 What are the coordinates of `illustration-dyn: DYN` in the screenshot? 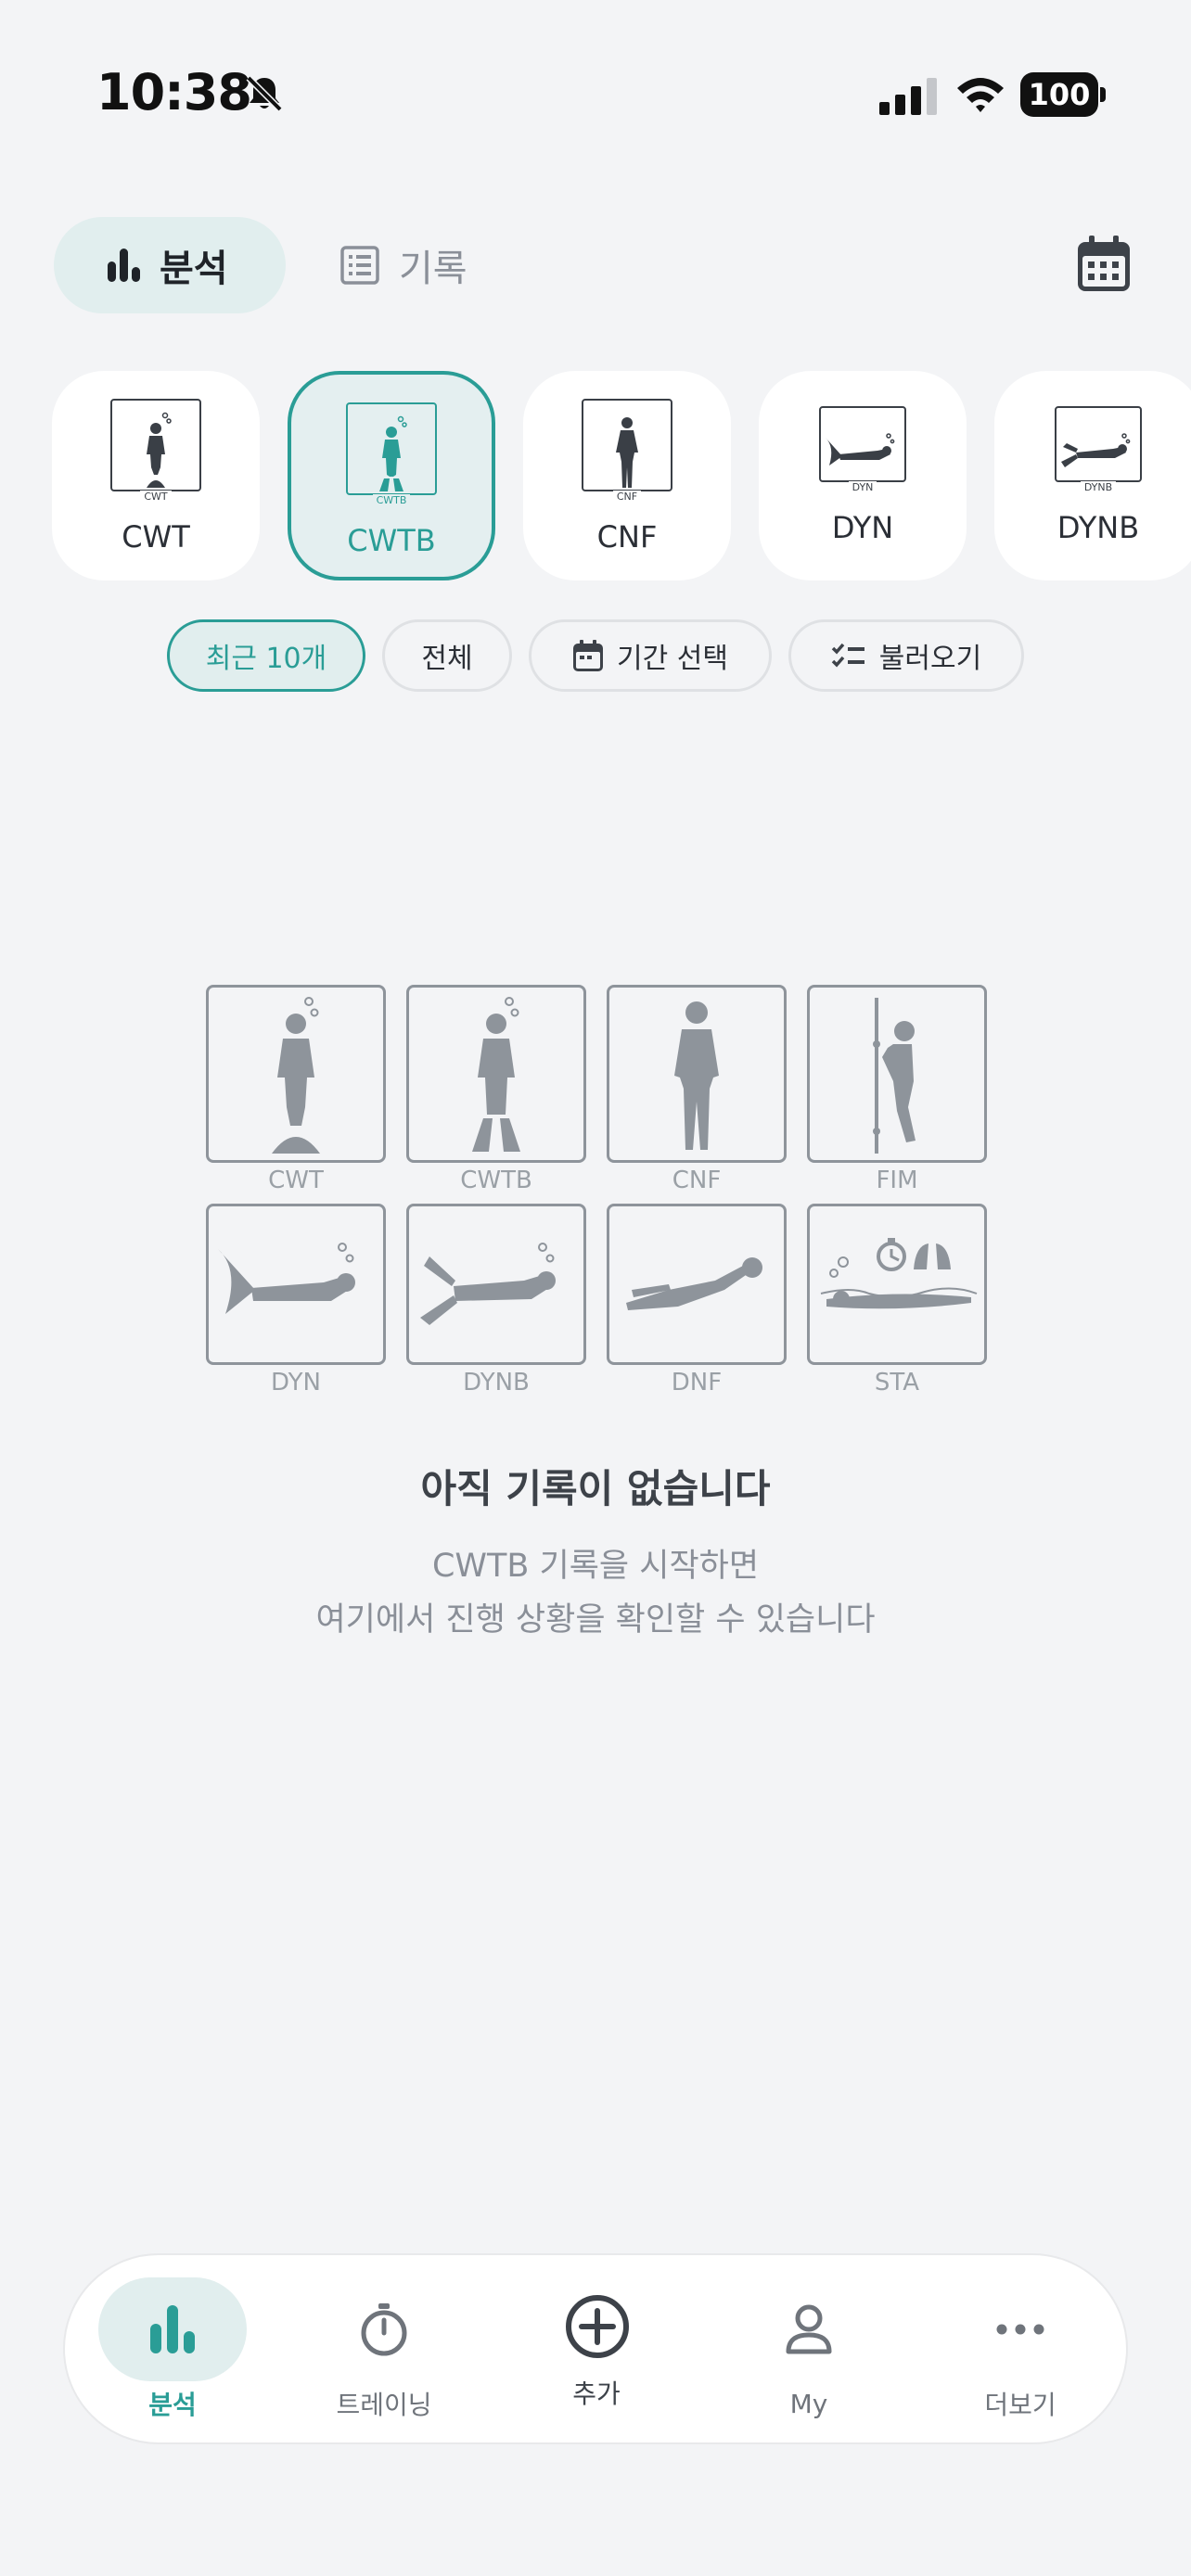 It's located at (296, 1300).